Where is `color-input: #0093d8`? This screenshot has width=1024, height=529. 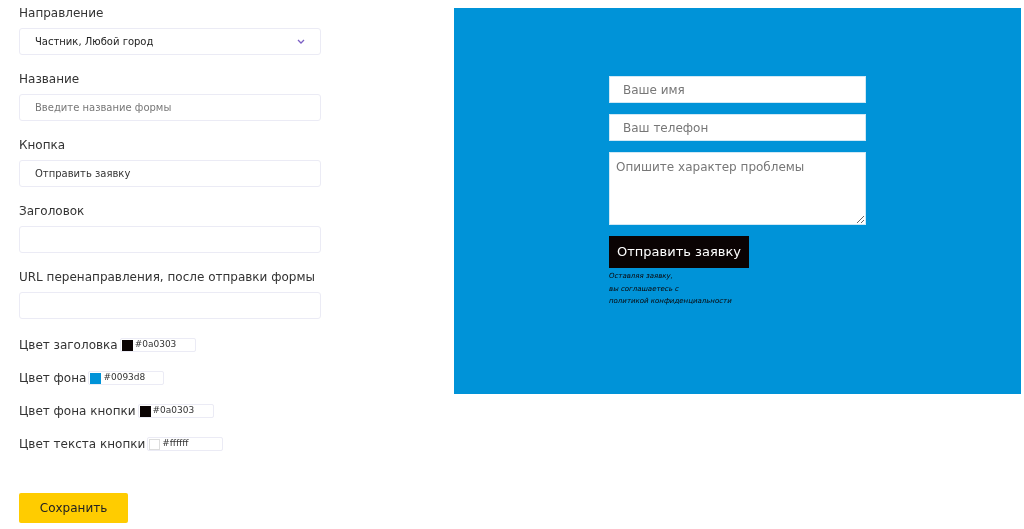
color-input: #0093d8 is located at coordinates (126, 378).